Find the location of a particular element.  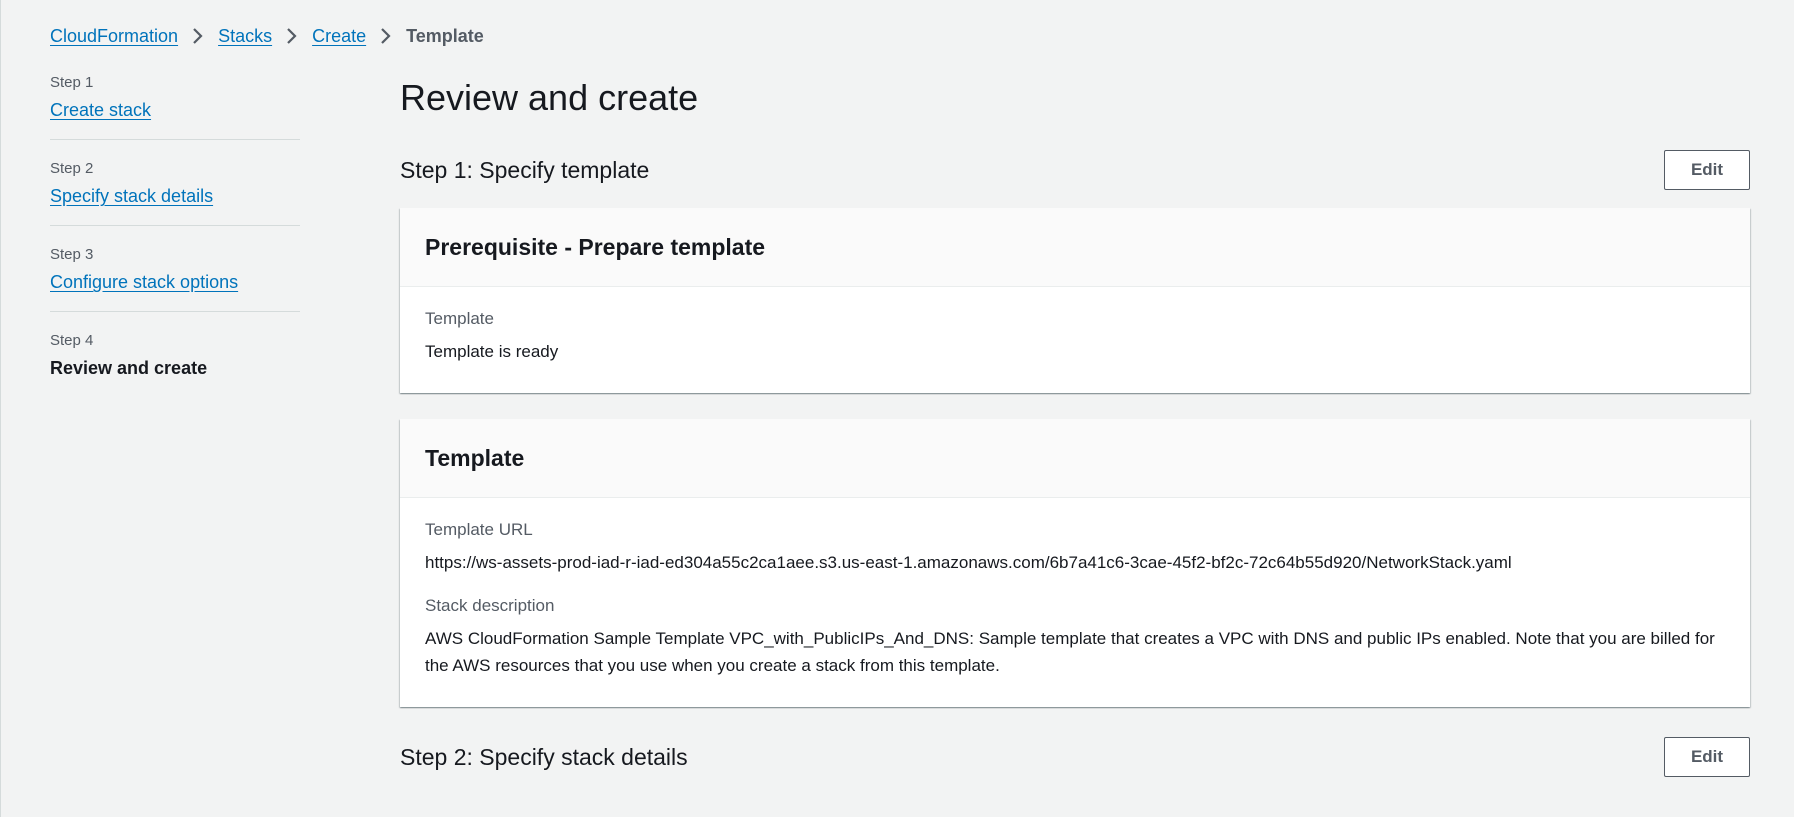

wizard-step-4: Step 4 Review and create is located at coordinates (175, 364).